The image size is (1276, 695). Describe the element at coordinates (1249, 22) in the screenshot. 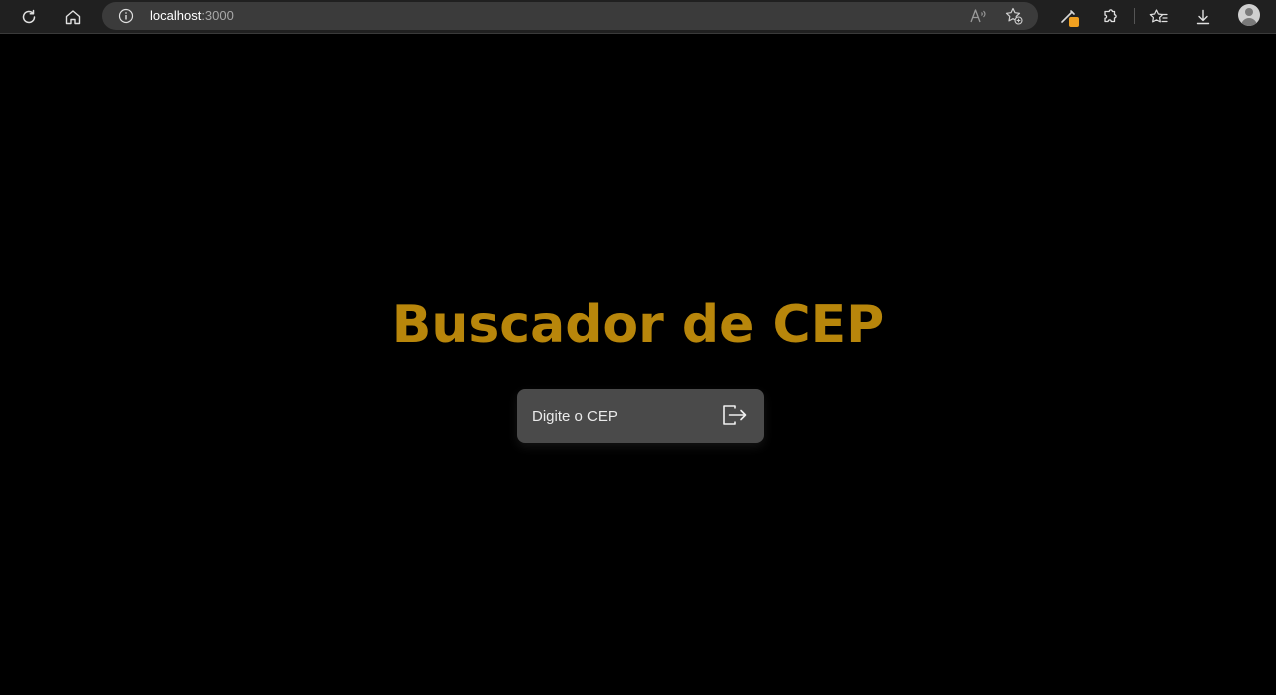

I see `profile-body-shape` at that location.